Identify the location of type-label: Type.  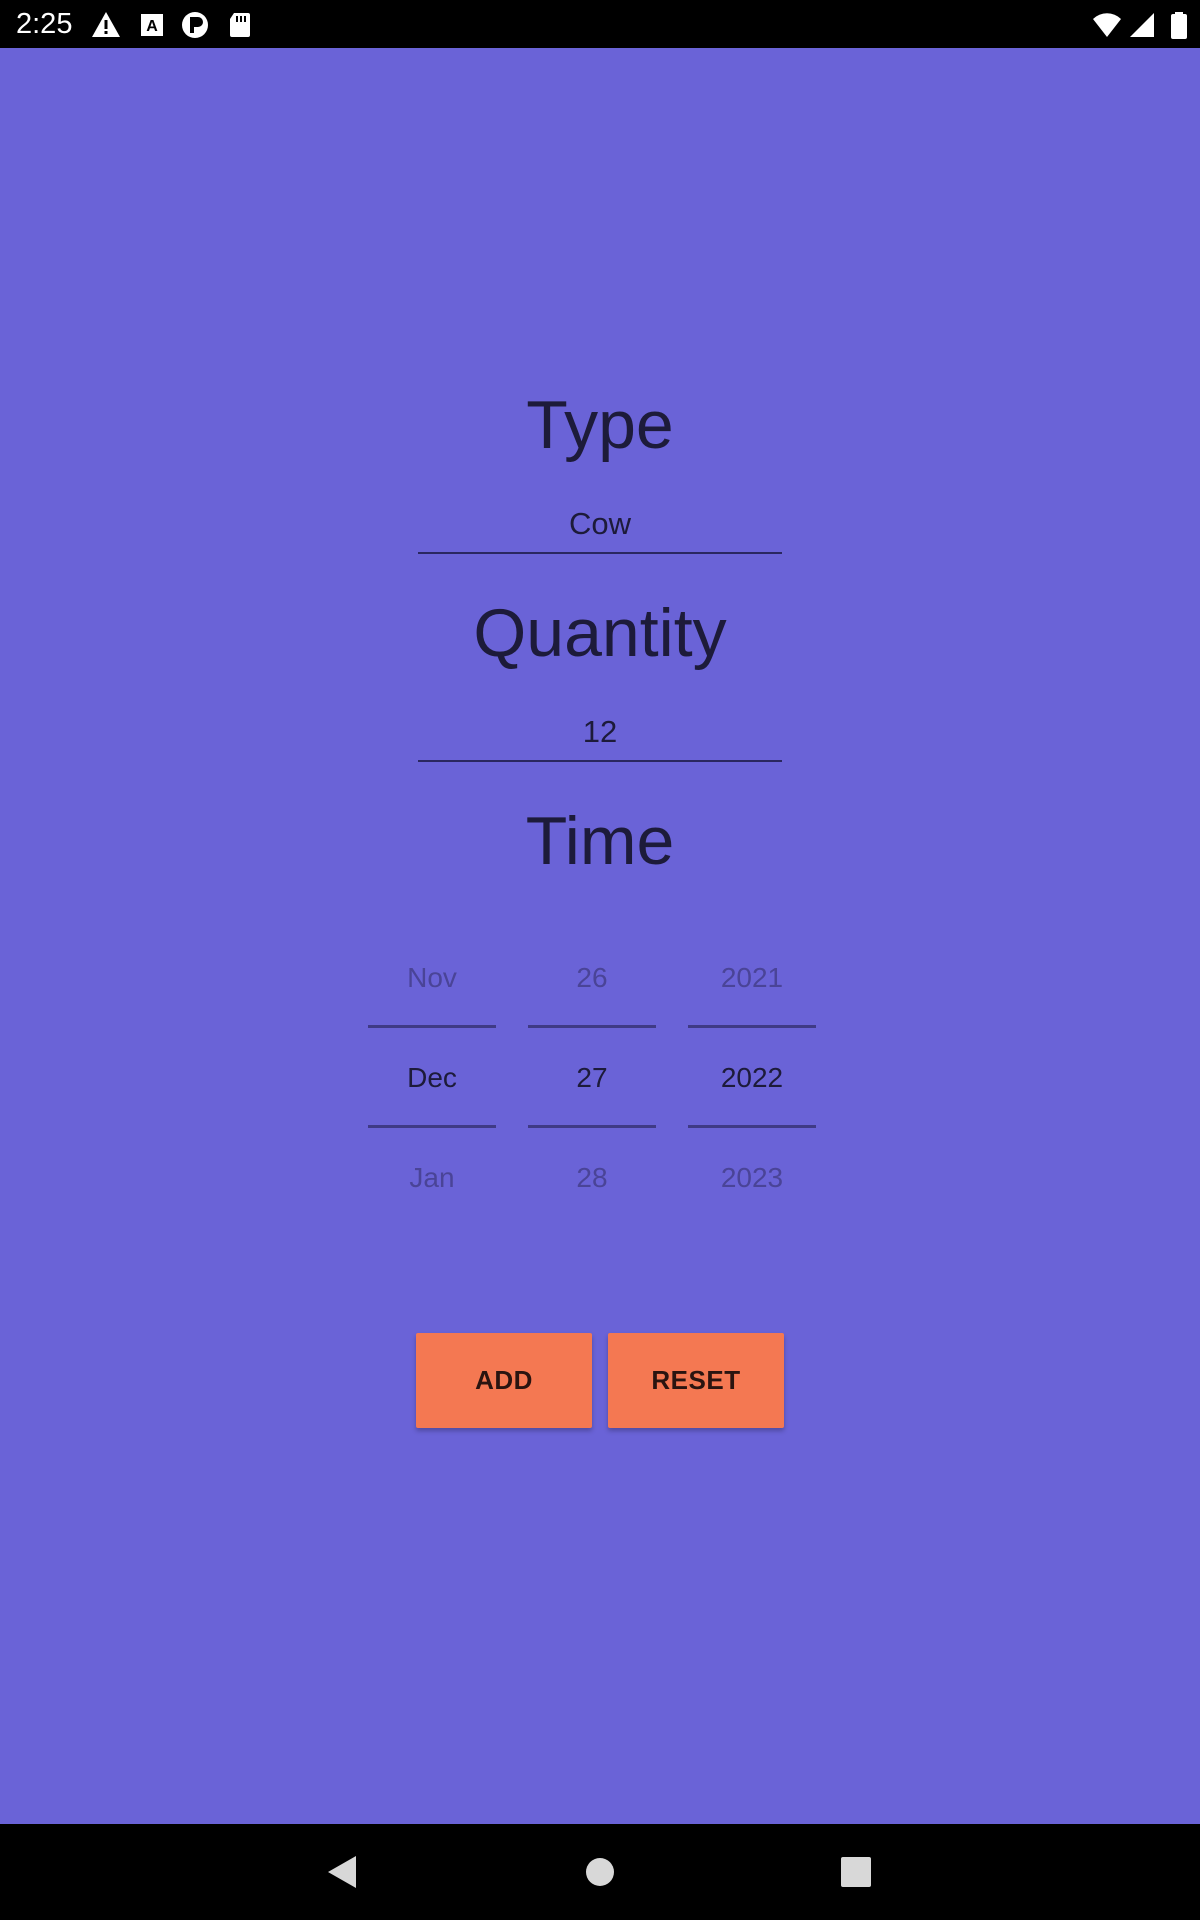
(600, 425).